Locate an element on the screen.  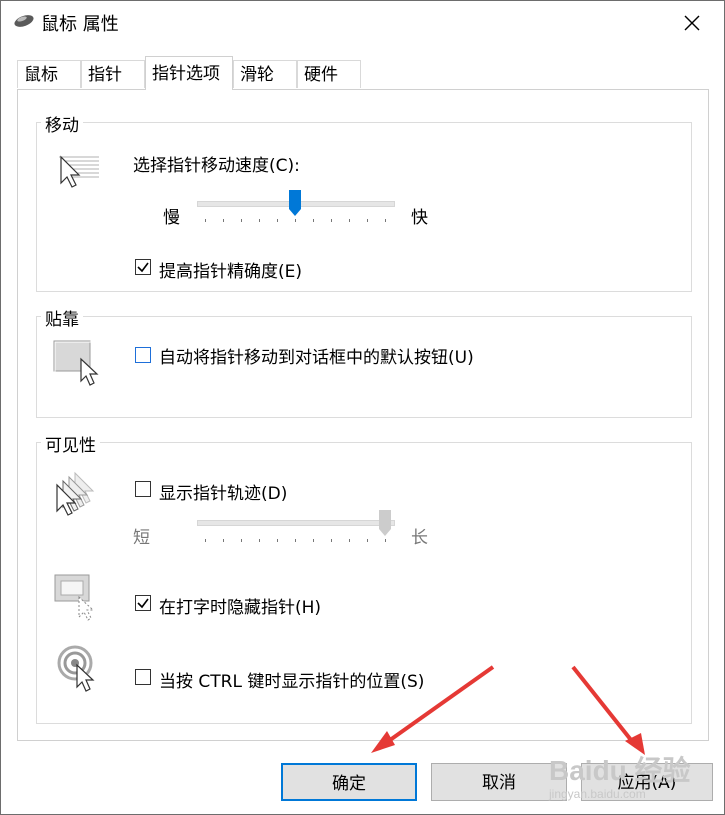
watermark: Baidu 经验 jingyan.baidu.com is located at coordinates (620, 775).